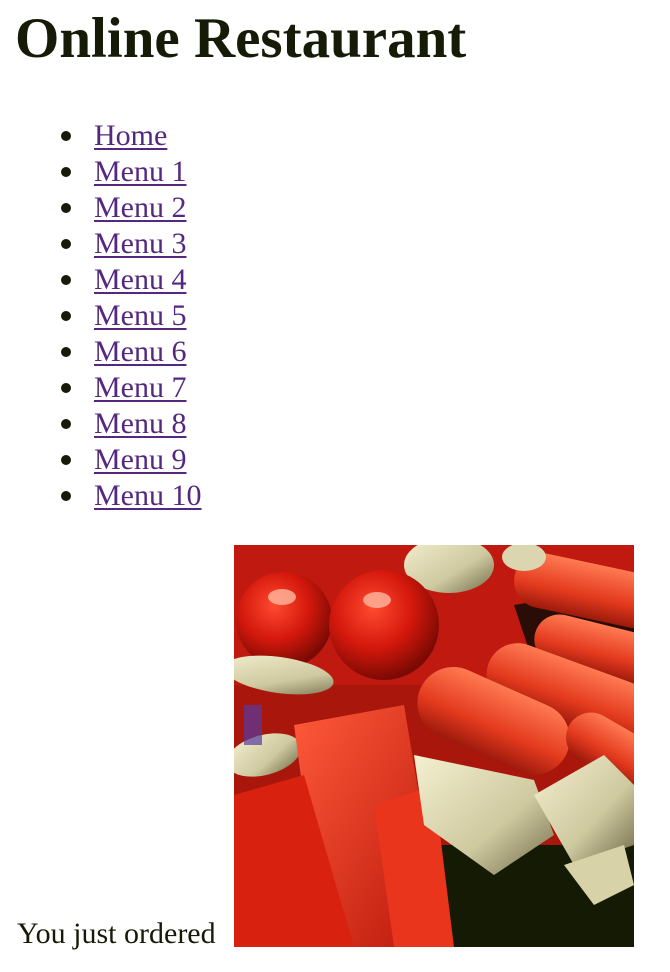 The height and width of the screenshot is (972, 670). Describe the element at coordinates (140, 459) in the screenshot. I see `nav-link-menu-9: Menu 9` at that location.